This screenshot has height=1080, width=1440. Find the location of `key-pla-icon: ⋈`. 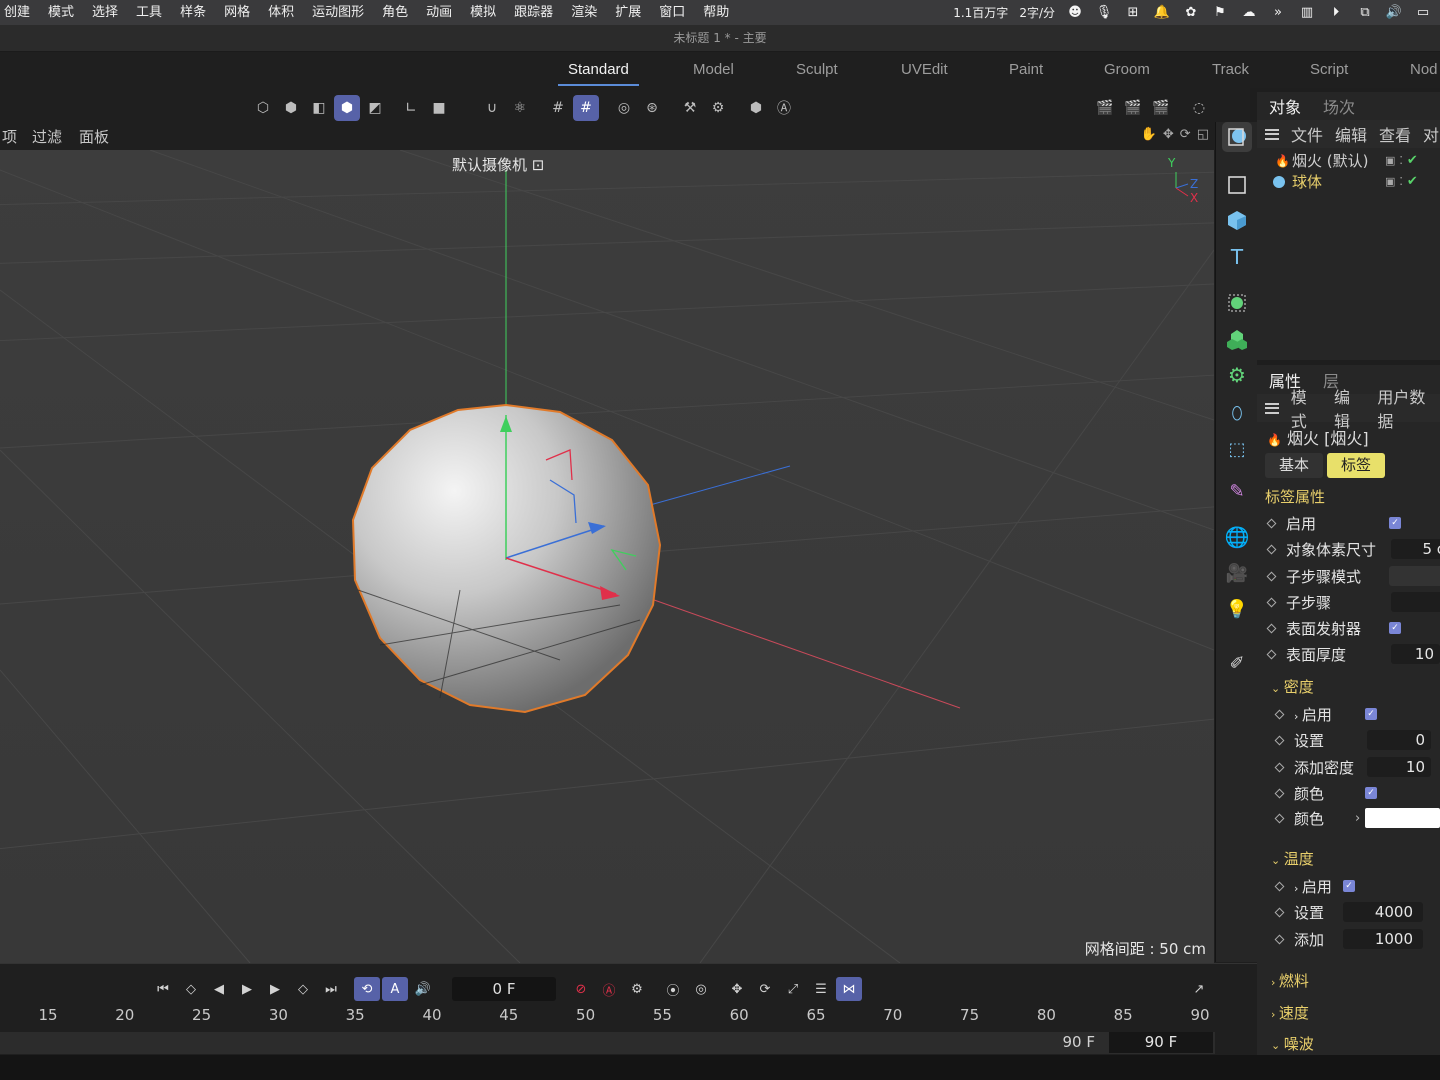

key-pla-icon: ⋈ is located at coordinates (849, 989).